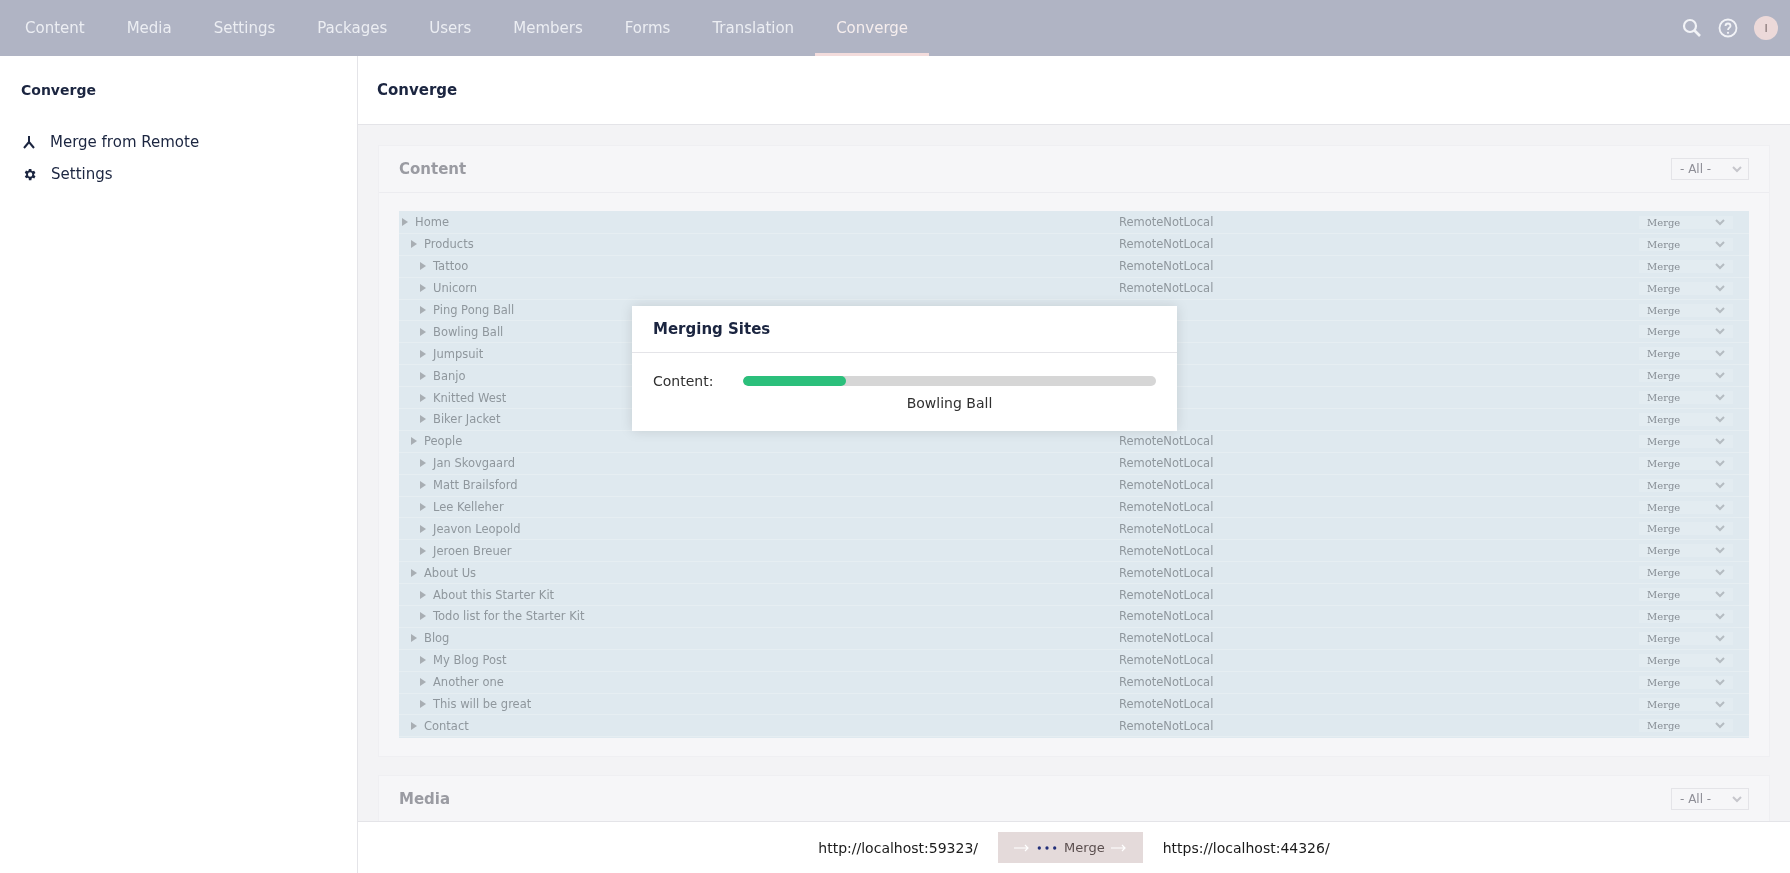 This screenshot has height=873, width=1790. Describe the element at coordinates (450, 572) in the screenshot. I see `tree-item-label: About Us` at that location.